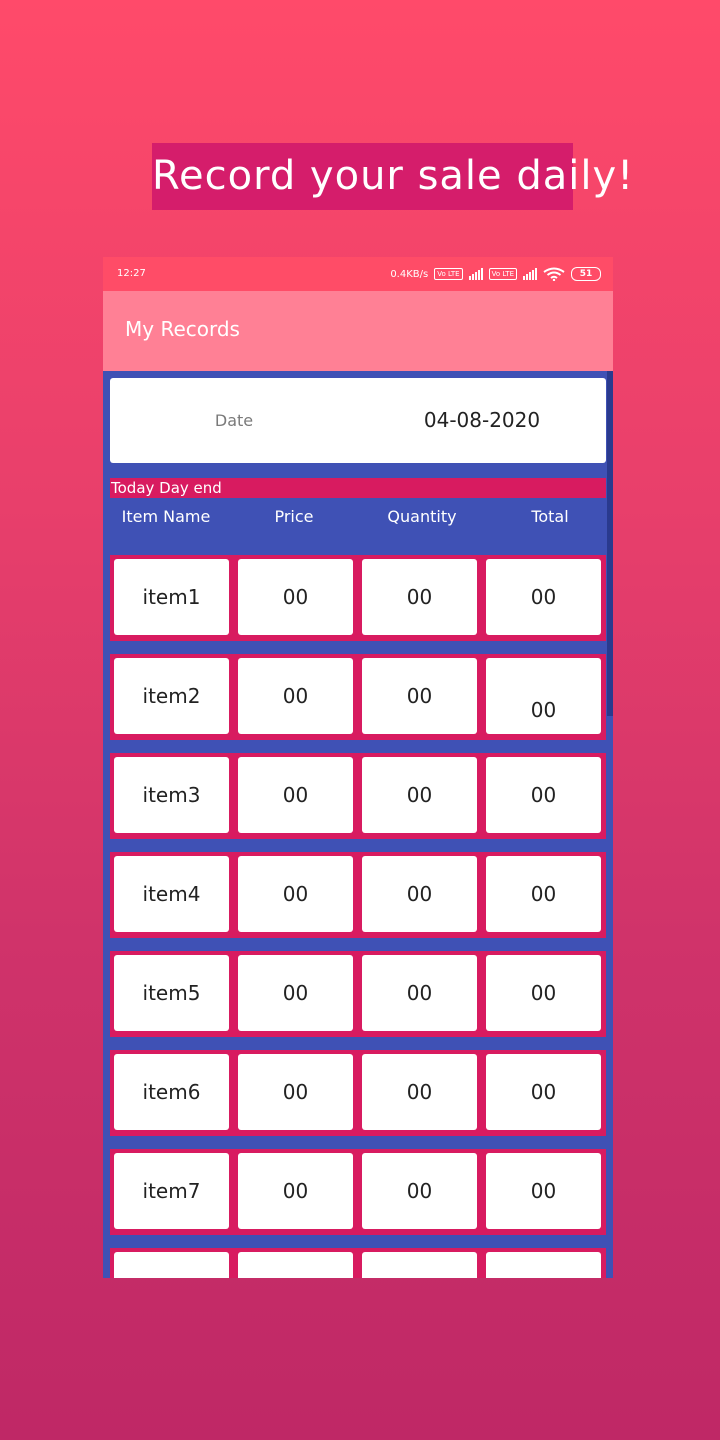  What do you see at coordinates (358, 796) in the screenshot?
I see `table-row: item3 00 00 00` at bounding box center [358, 796].